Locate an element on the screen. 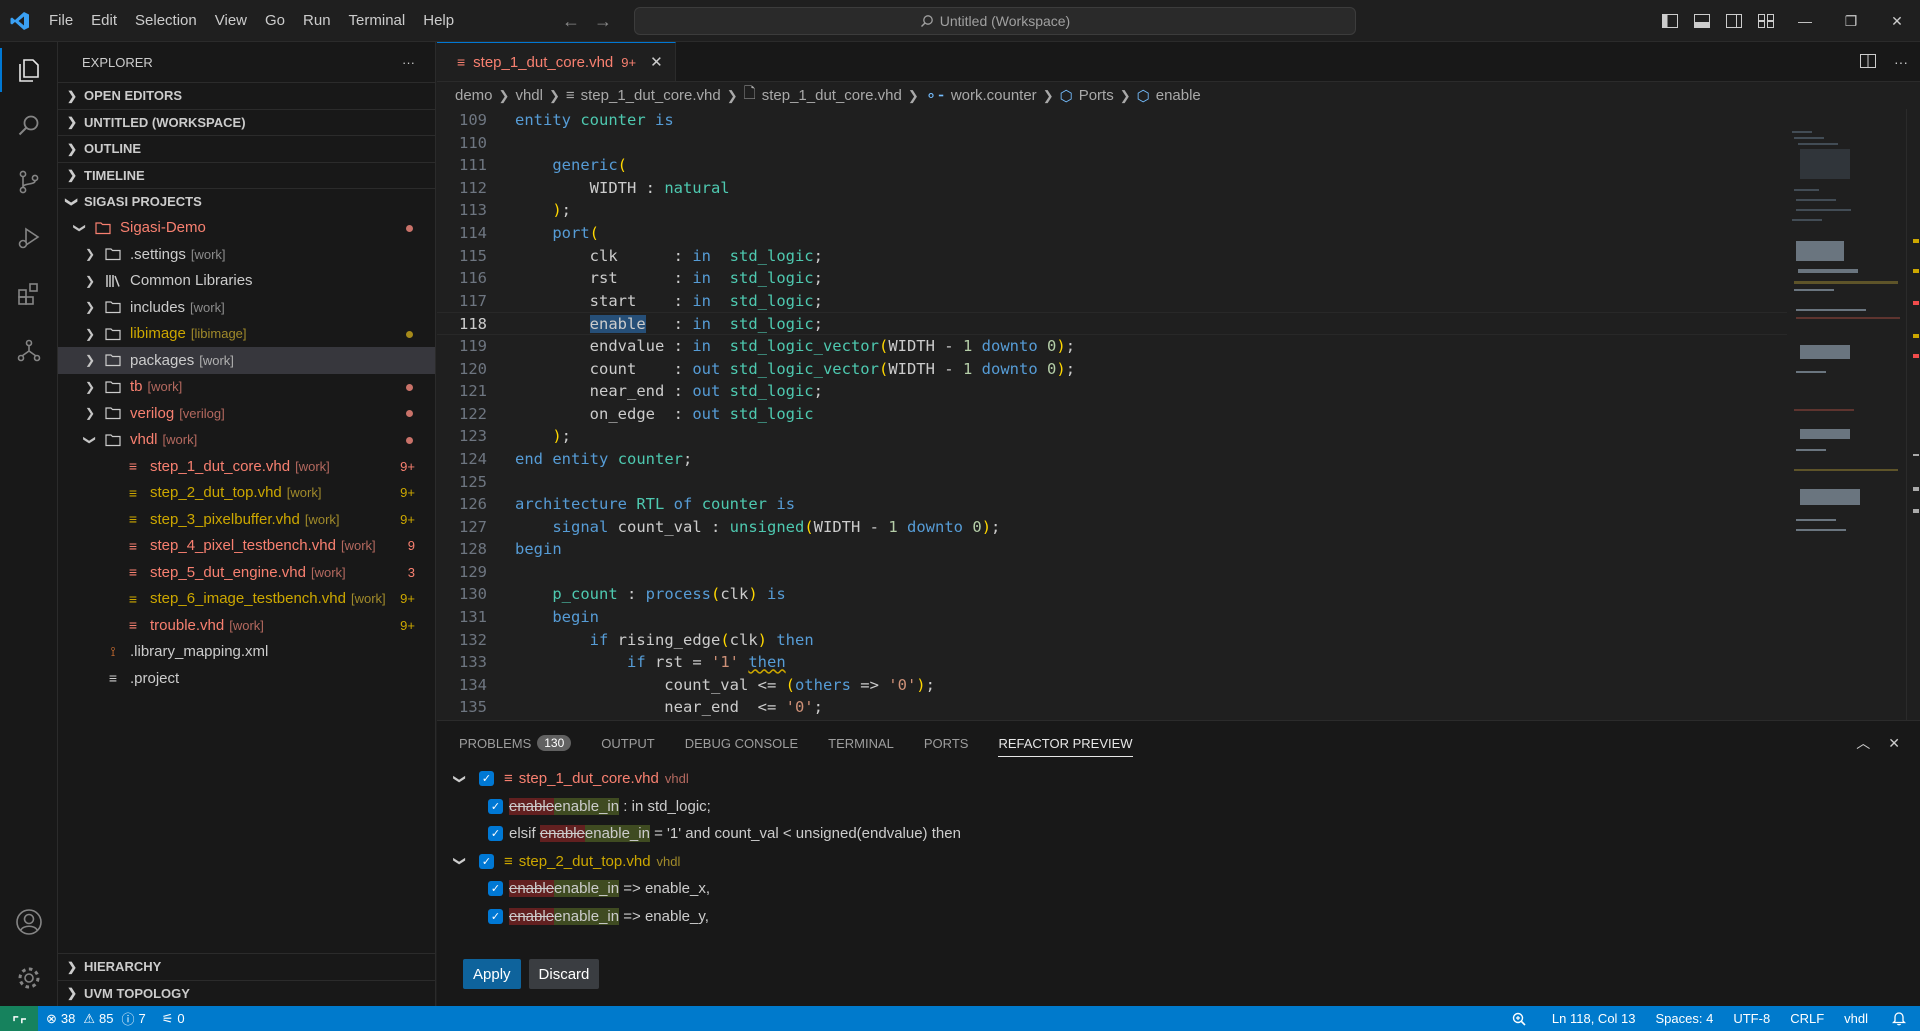 The image size is (1920, 1031). minimize-icon: — is located at coordinates (1805, 21).